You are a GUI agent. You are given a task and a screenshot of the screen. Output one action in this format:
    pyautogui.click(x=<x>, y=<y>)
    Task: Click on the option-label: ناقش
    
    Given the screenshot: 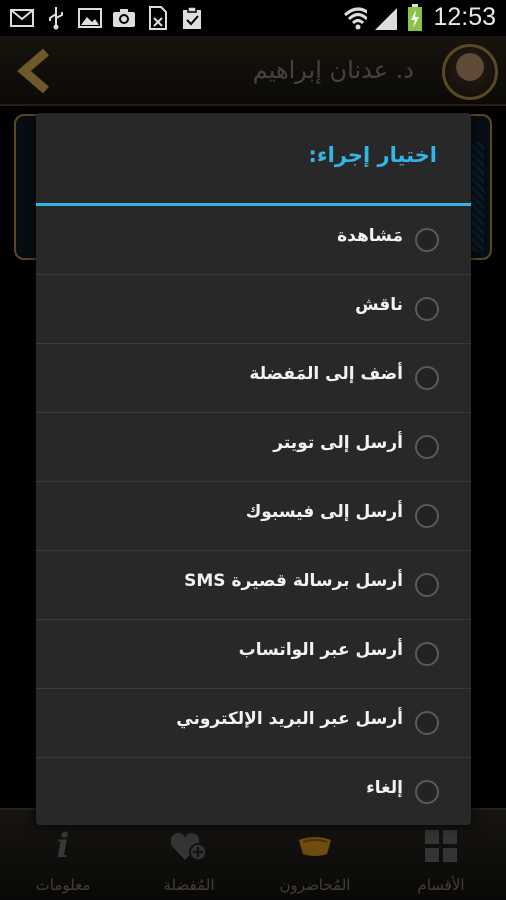 What is the action you would take?
    pyautogui.click(x=379, y=305)
    